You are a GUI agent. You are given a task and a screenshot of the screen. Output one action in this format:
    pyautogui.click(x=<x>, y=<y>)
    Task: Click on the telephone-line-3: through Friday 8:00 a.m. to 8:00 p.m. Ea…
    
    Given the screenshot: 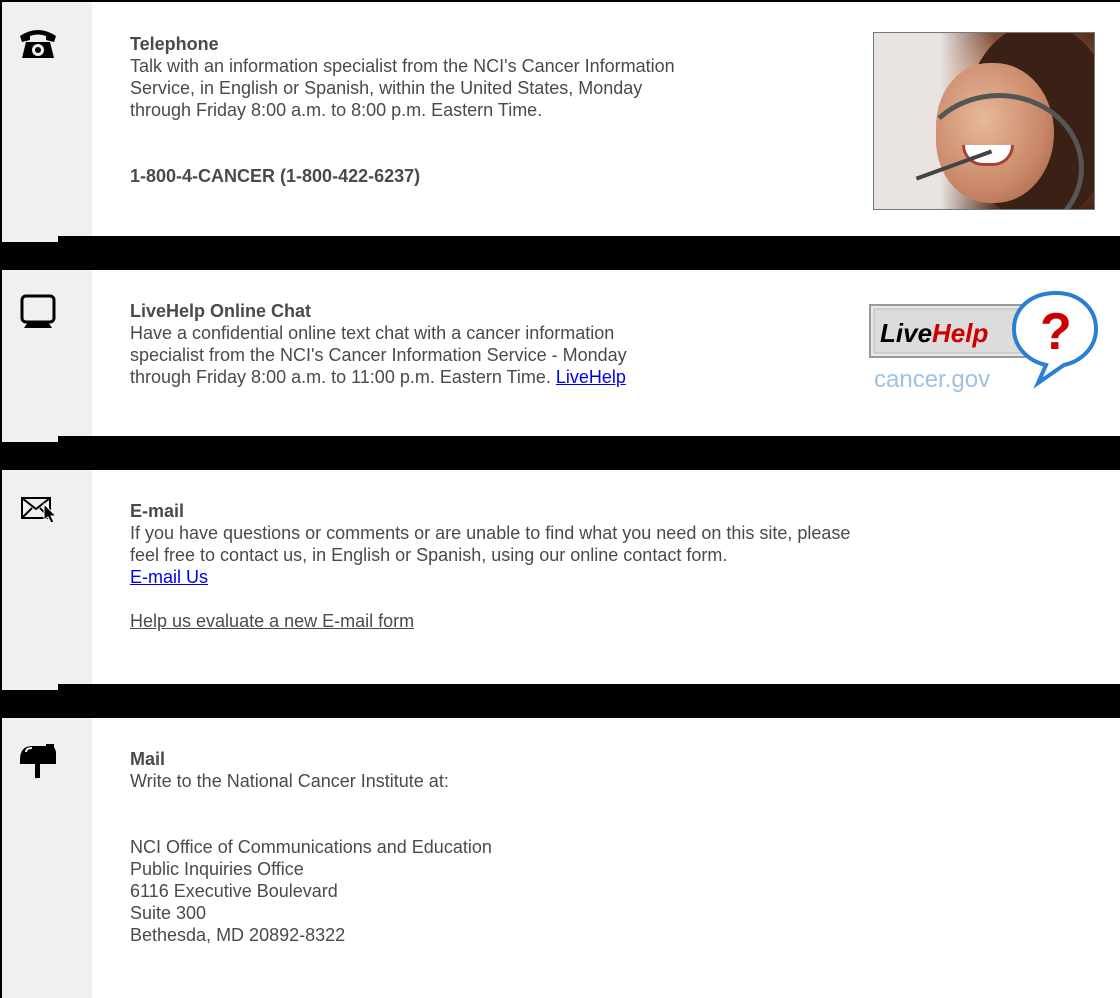 What is the action you would take?
    pyautogui.click(x=336, y=110)
    